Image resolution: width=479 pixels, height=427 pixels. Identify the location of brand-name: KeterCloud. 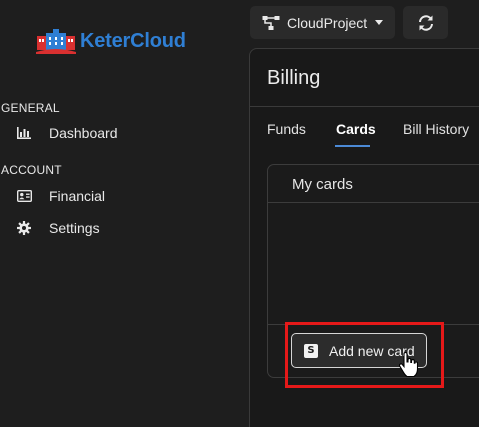
(133, 40).